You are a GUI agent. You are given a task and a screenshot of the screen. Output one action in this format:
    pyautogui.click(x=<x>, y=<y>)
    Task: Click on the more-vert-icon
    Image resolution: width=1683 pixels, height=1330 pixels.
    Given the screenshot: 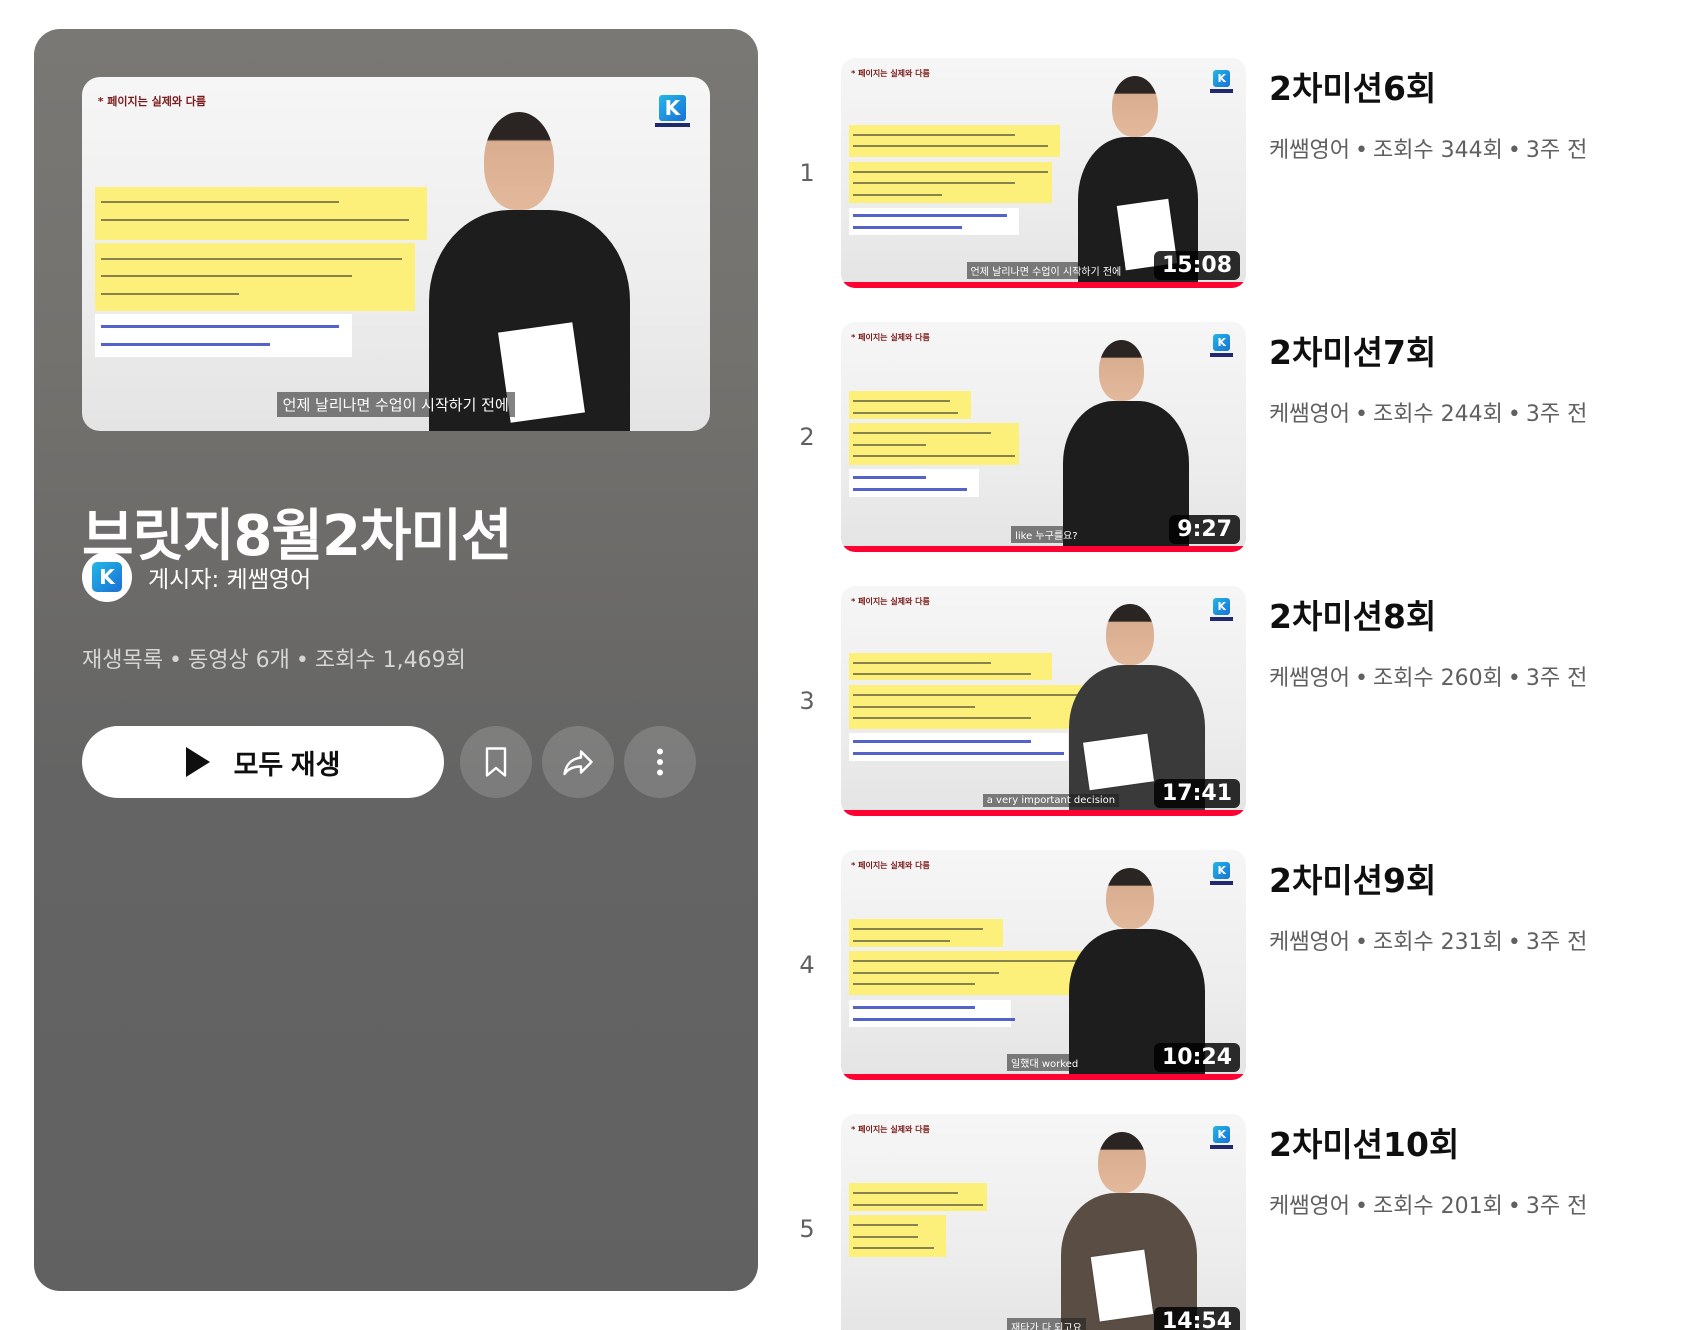 What is the action you would take?
    pyautogui.click(x=660, y=762)
    